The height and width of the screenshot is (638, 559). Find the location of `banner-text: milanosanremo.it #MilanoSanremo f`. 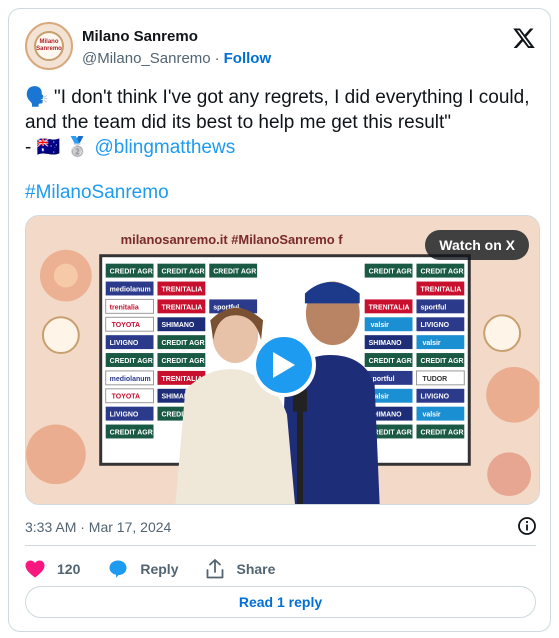

banner-text: milanosanremo.it #MilanoSanremo f is located at coordinates (232, 239).